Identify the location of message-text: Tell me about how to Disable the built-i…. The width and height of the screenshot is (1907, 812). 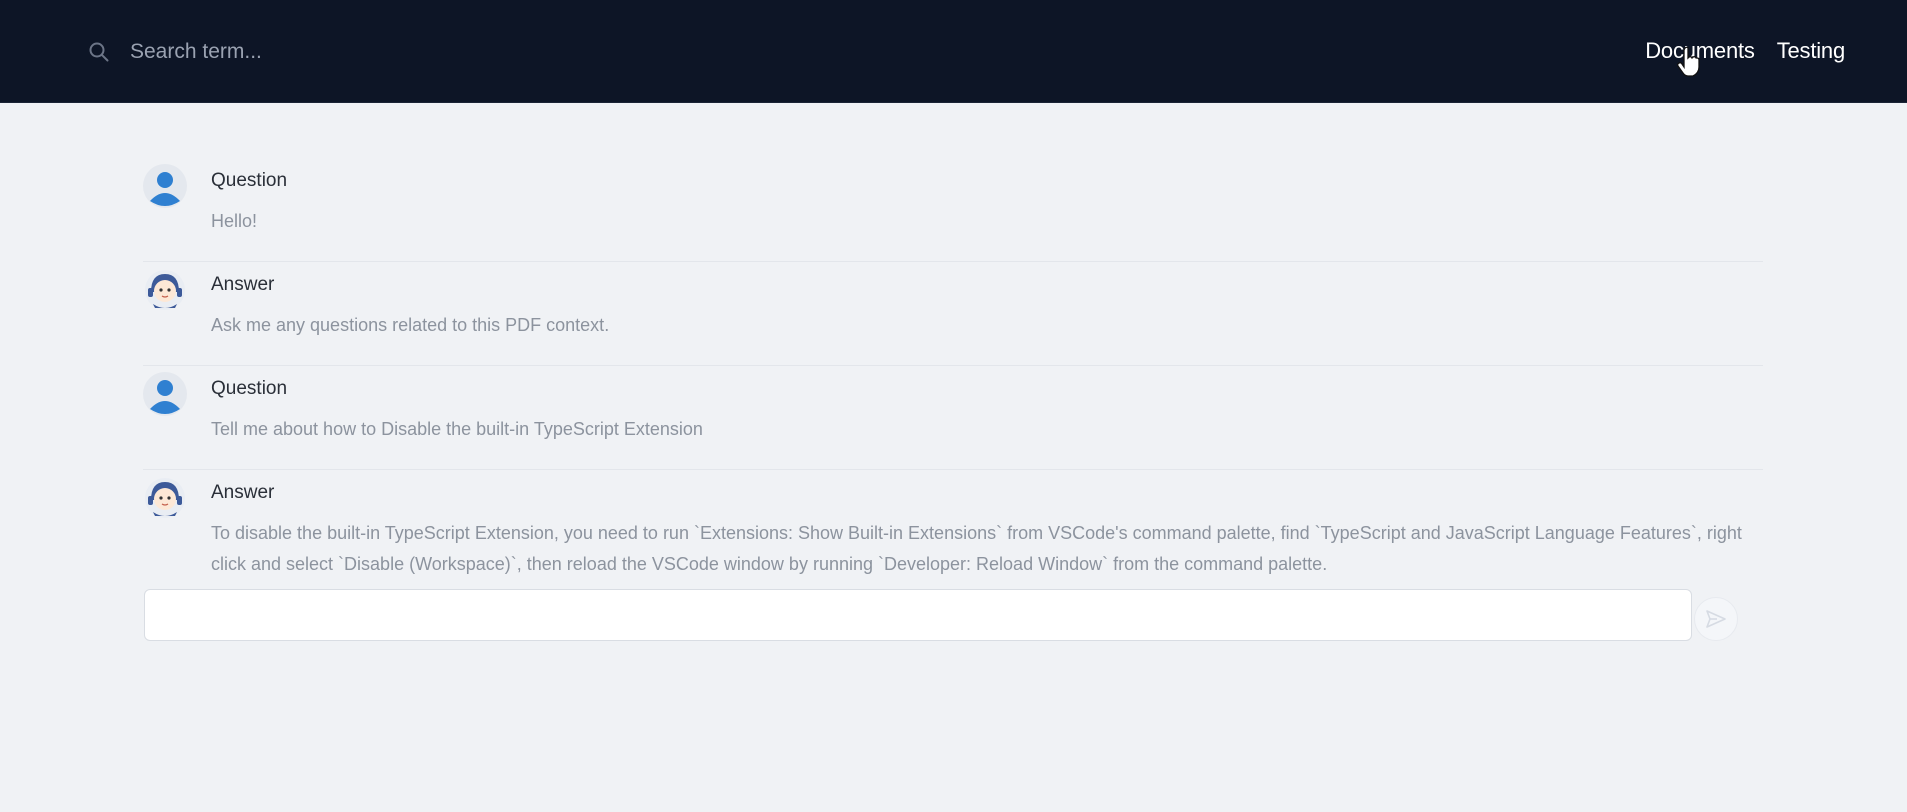
(457, 429).